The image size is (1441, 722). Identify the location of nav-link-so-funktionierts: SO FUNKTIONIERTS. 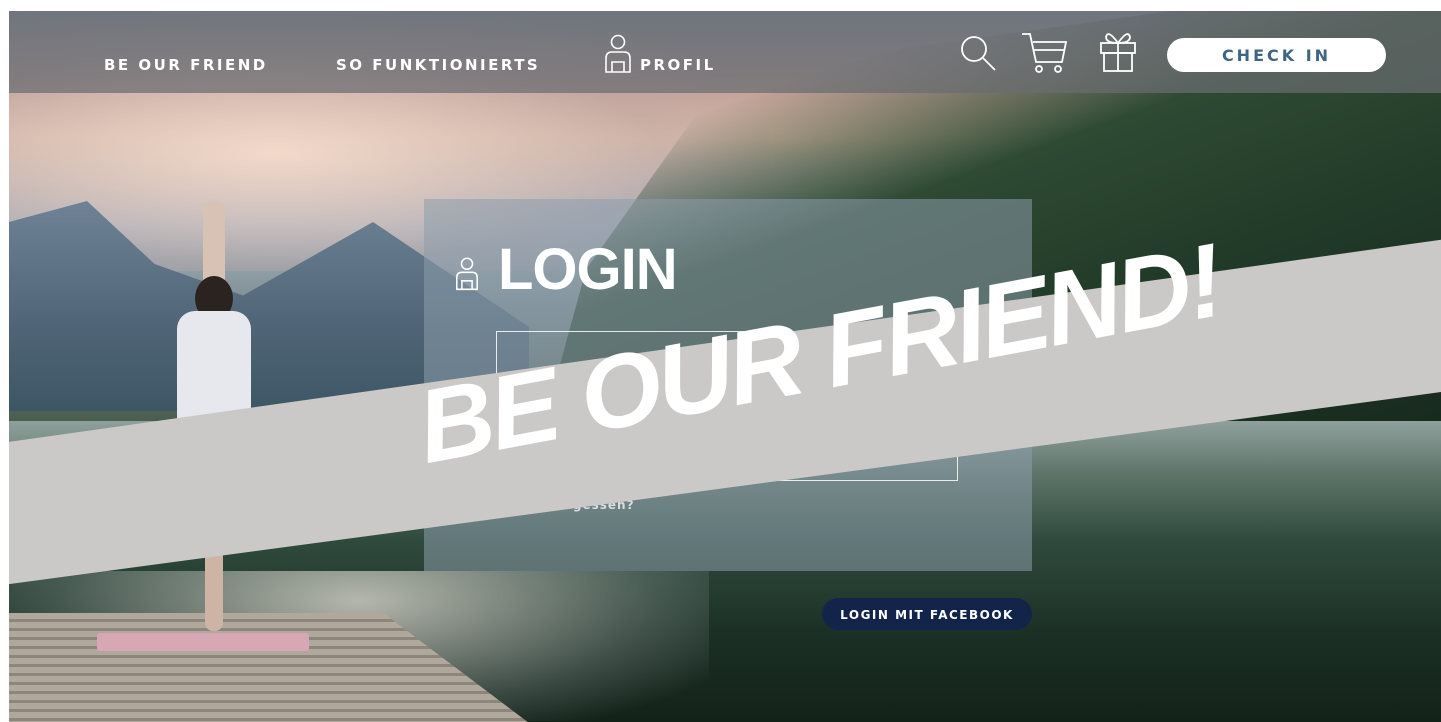
(438, 65).